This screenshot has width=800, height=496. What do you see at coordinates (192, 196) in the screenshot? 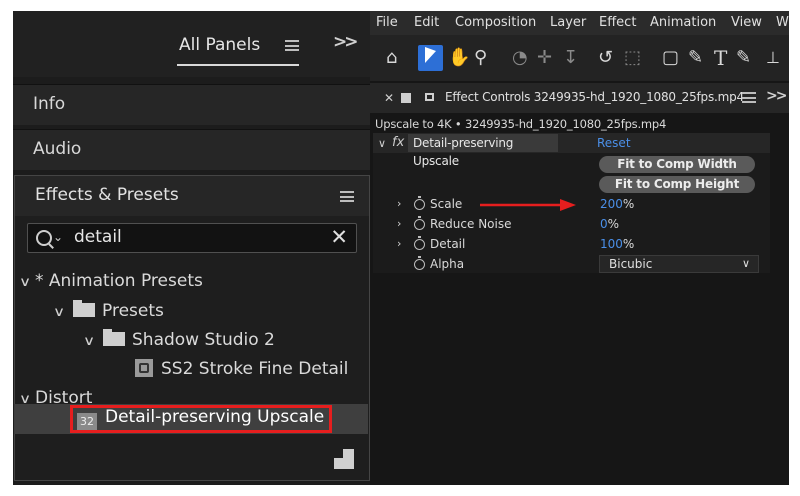
I see `effects-presets-header: Effects & Presets` at bounding box center [192, 196].